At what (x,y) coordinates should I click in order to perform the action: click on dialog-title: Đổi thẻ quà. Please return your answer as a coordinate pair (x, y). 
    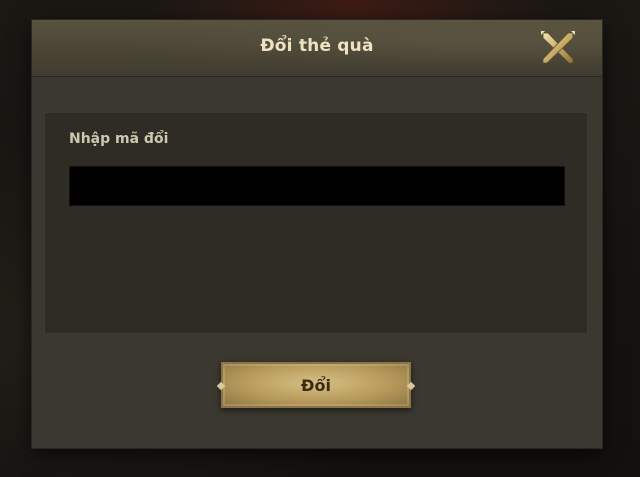
    Looking at the image, I should click on (317, 46).